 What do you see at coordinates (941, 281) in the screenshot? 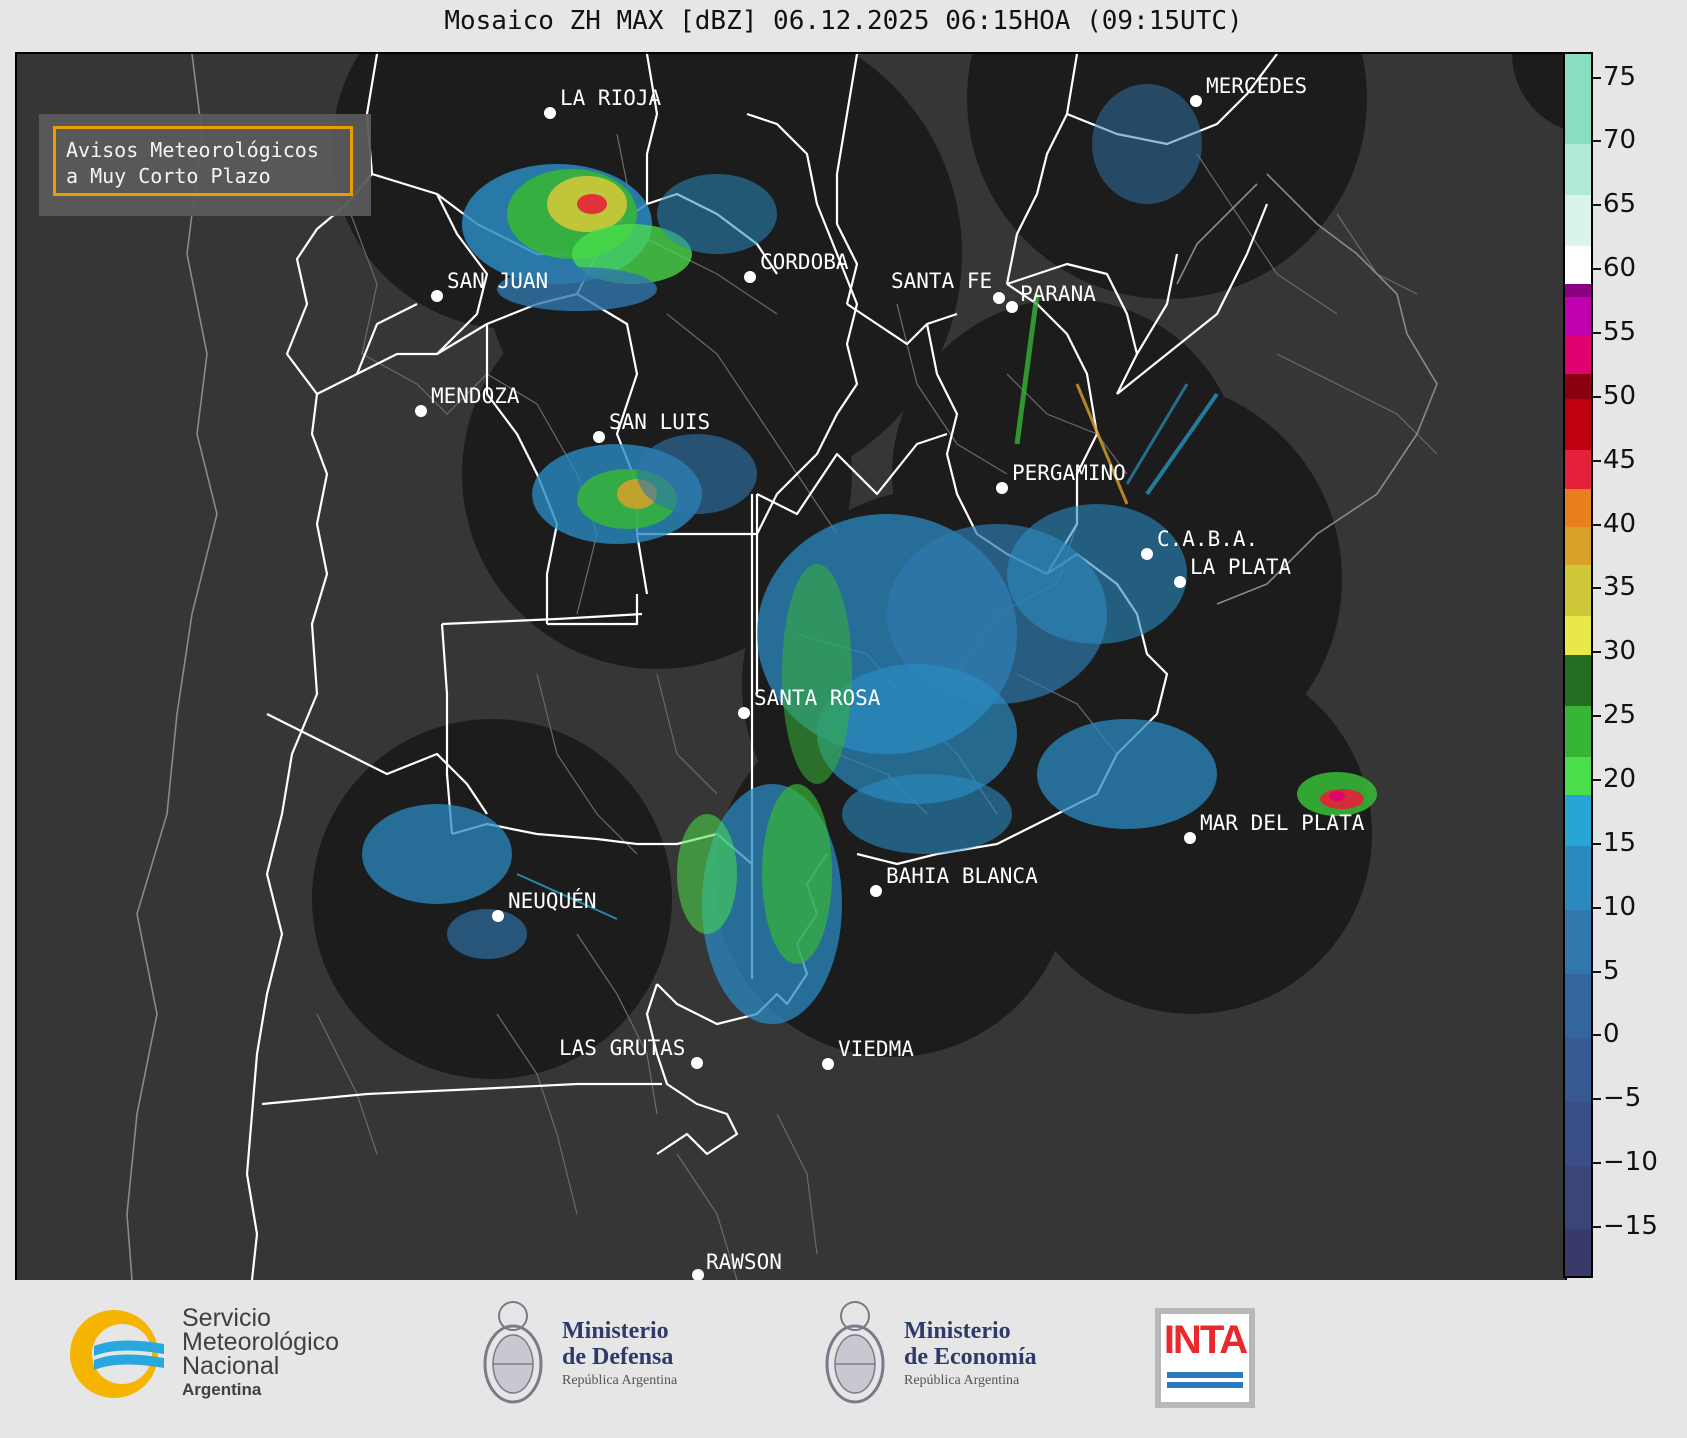
I see `city-label: SANTA FE` at bounding box center [941, 281].